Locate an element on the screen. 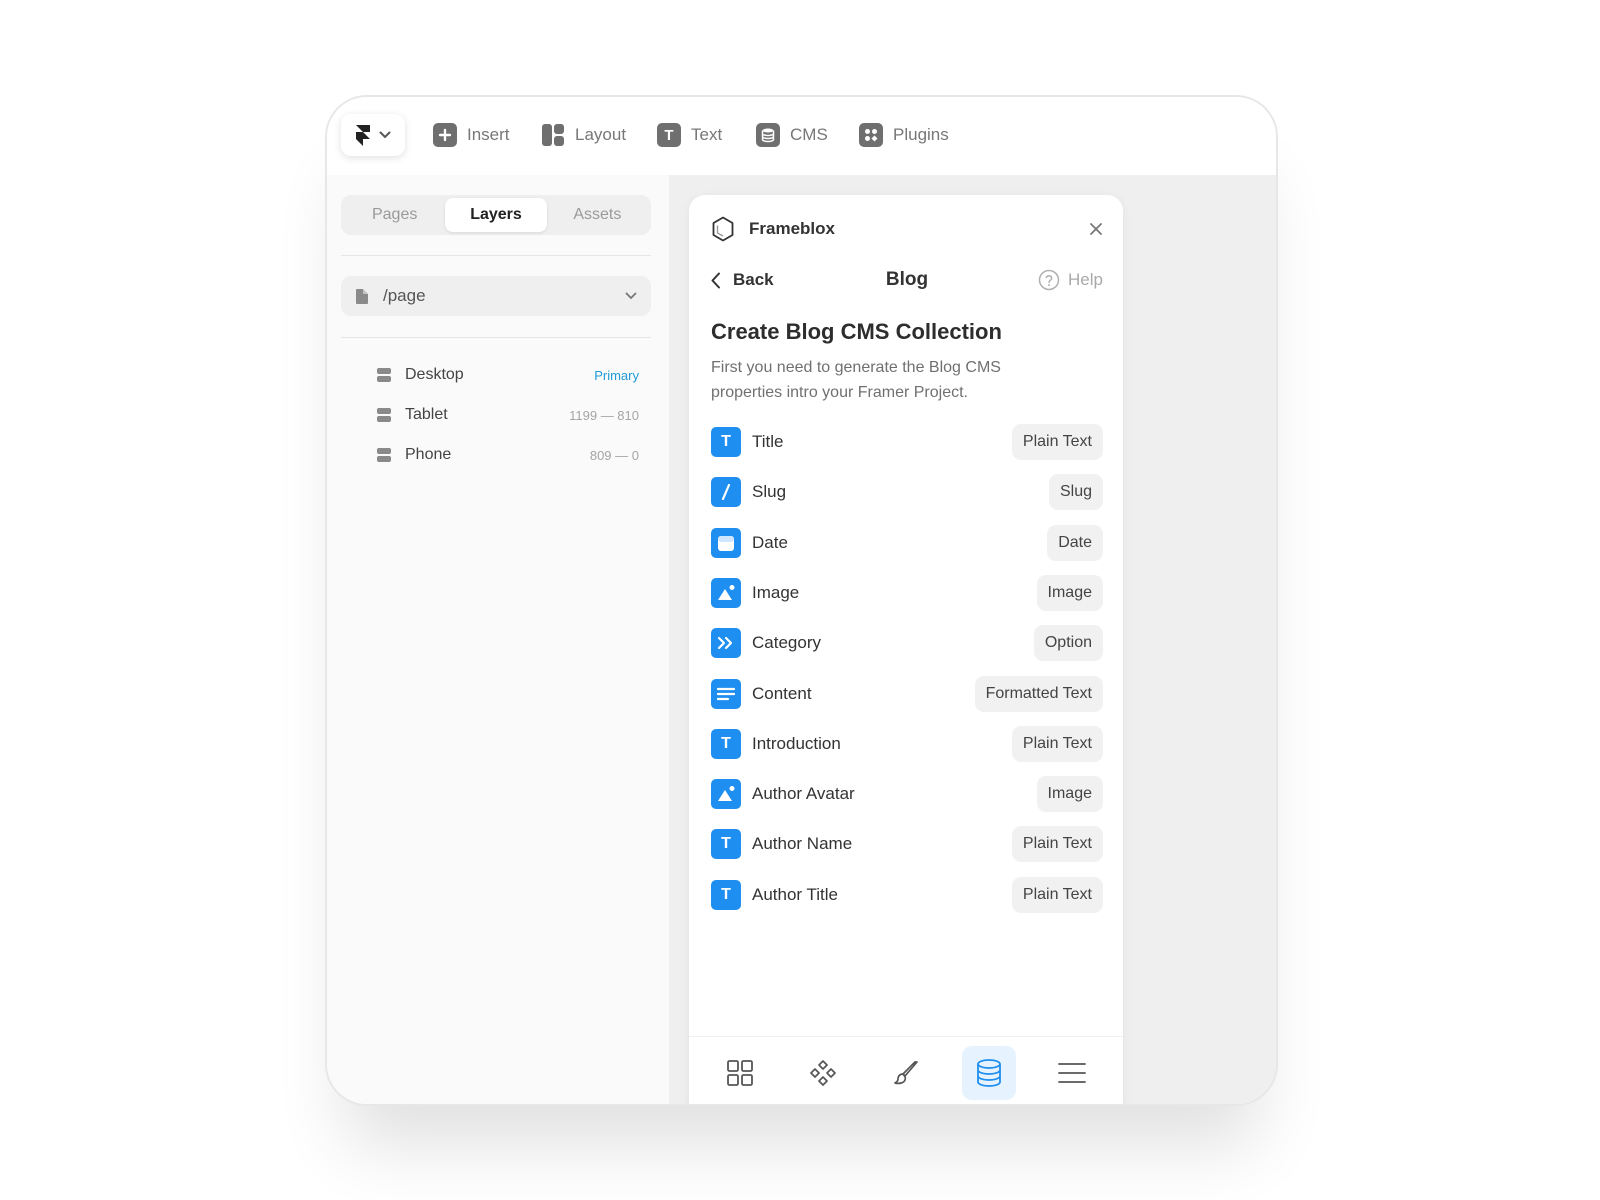  field-name: Title is located at coordinates (768, 441).